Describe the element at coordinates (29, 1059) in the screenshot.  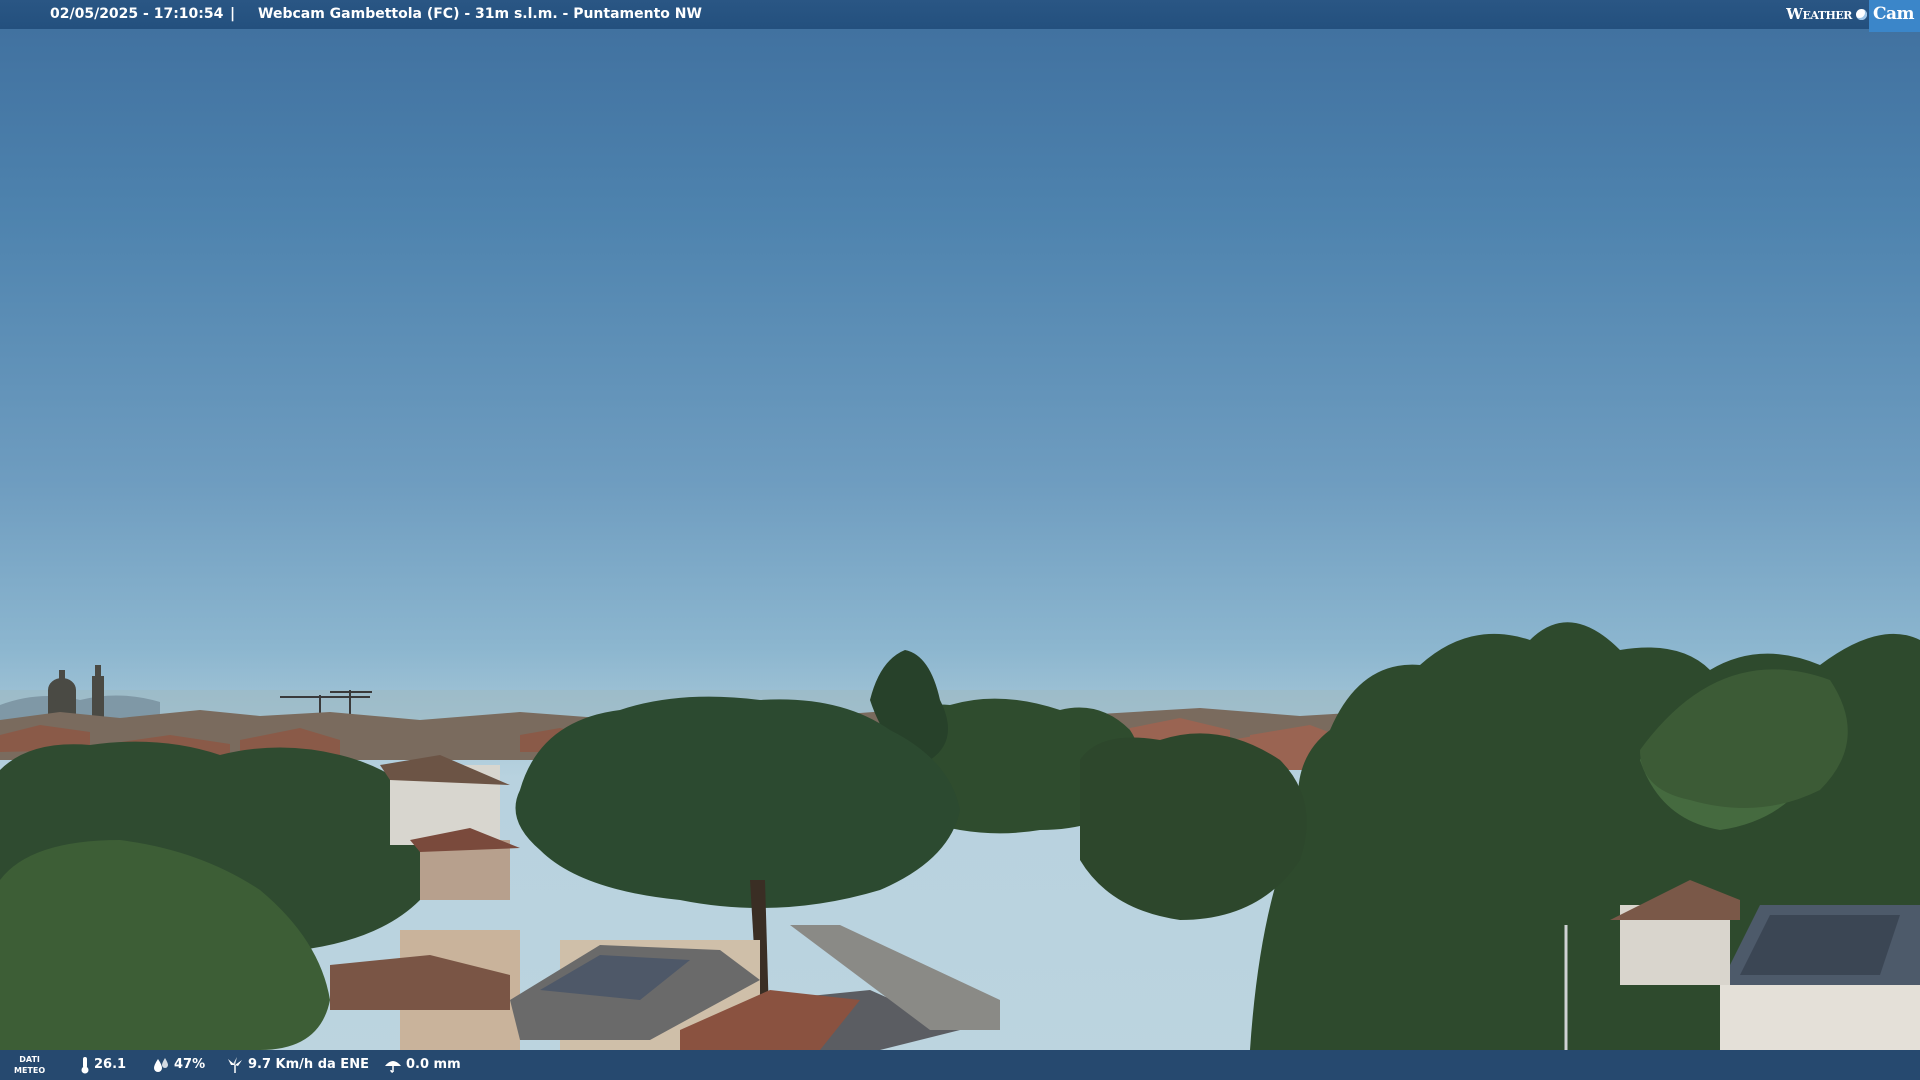
I see `dati-label-line1: DATI` at that location.